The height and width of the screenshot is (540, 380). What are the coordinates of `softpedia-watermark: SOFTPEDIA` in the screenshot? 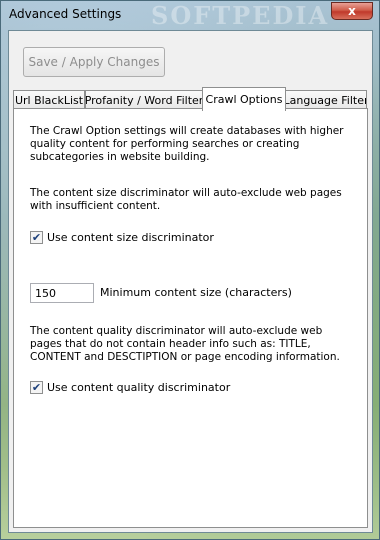 It's located at (240, 15).